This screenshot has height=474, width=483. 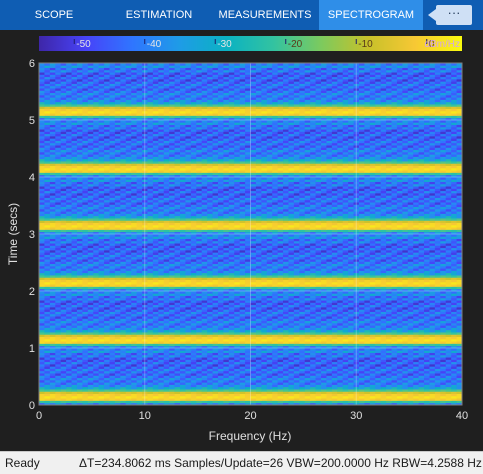 What do you see at coordinates (454, 15) in the screenshot?
I see `more-options-button: ···` at bounding box center [454, 15].